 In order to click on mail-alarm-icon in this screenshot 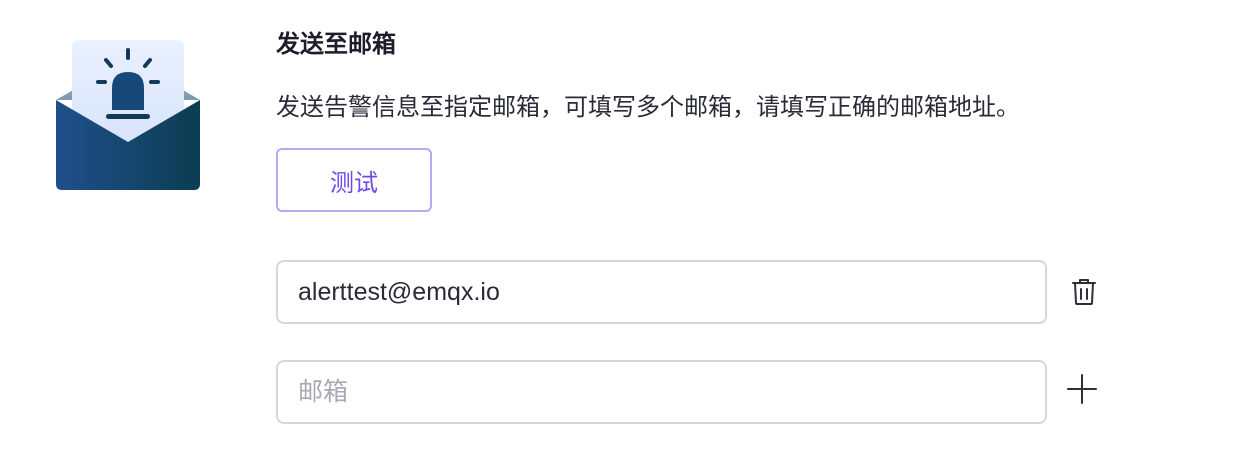, I will do `click(128, 115)`.